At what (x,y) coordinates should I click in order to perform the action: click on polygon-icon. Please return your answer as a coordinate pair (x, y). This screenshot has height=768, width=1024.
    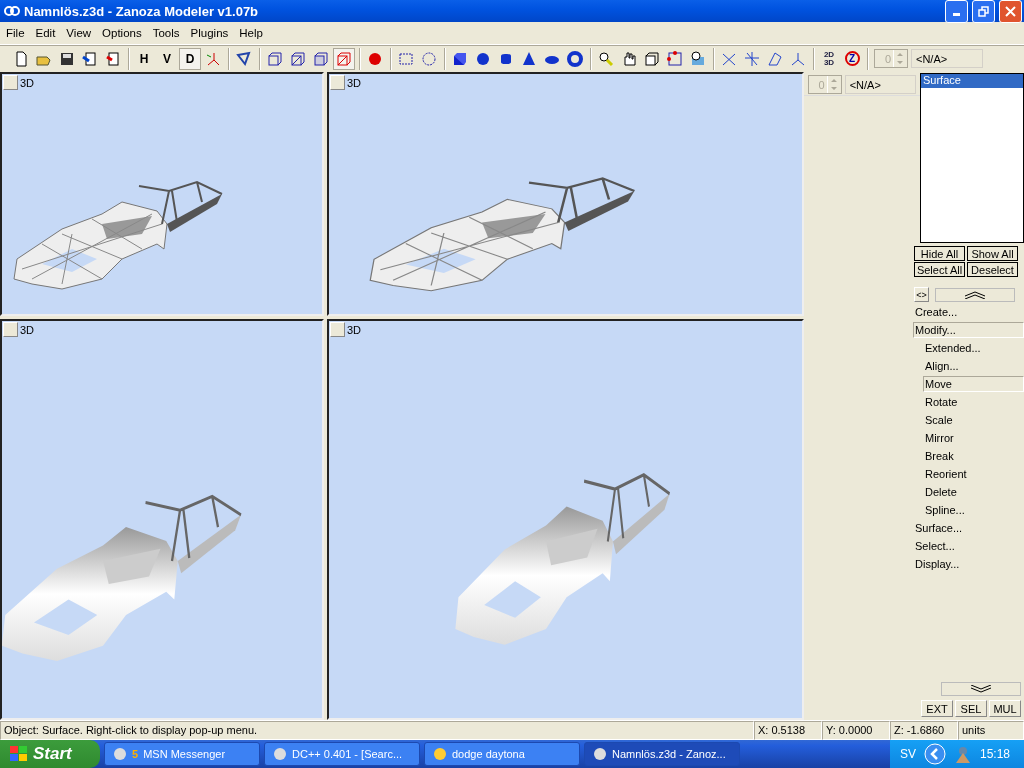
    Looking at the image, I should click on (775, 58).